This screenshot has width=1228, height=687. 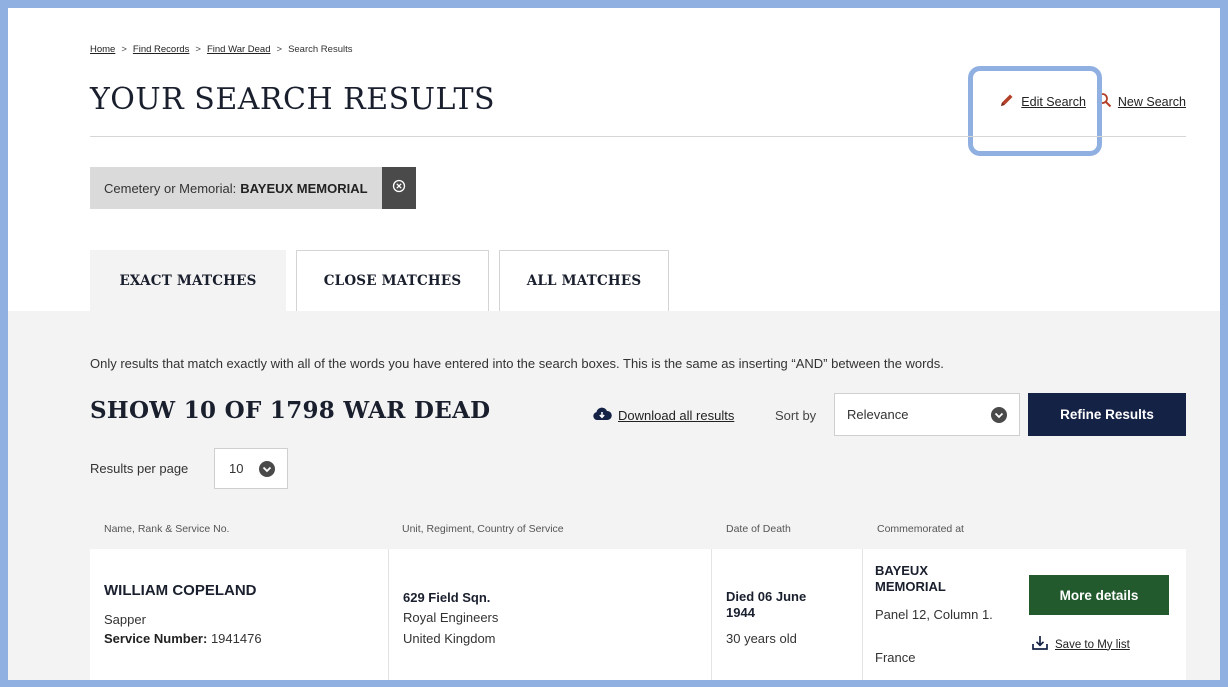 I want to click on cloud-download-icon, so click(x=602, y=415).